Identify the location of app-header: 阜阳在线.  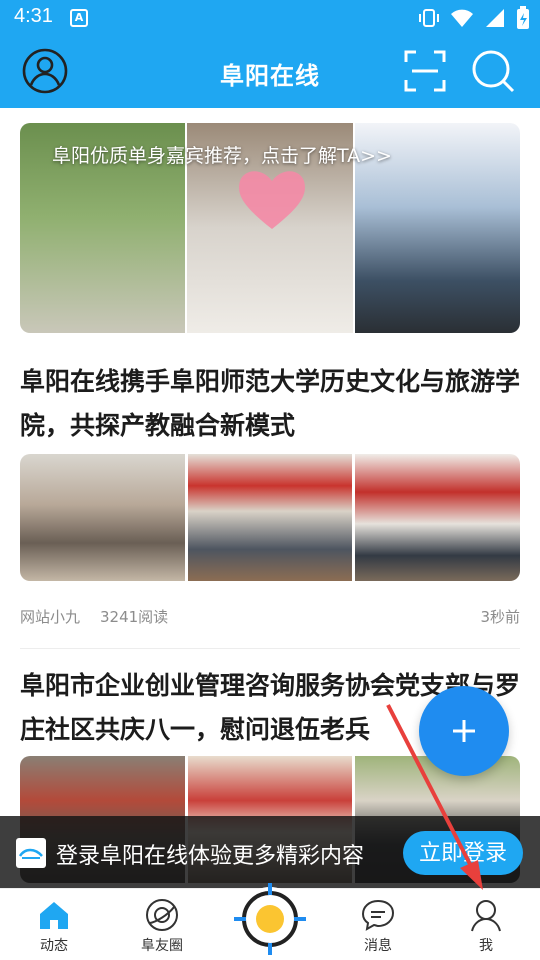
(270, 72).